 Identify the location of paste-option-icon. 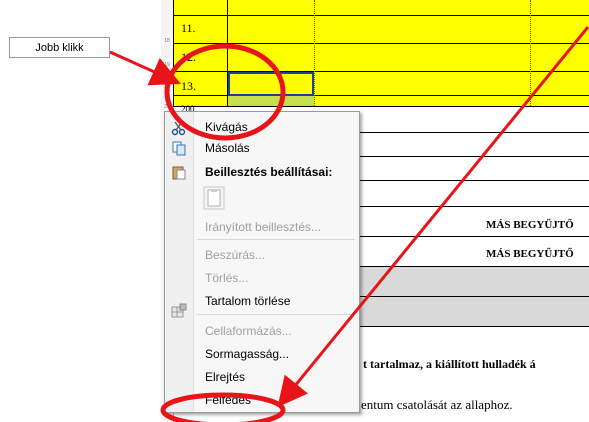
(214, 198).